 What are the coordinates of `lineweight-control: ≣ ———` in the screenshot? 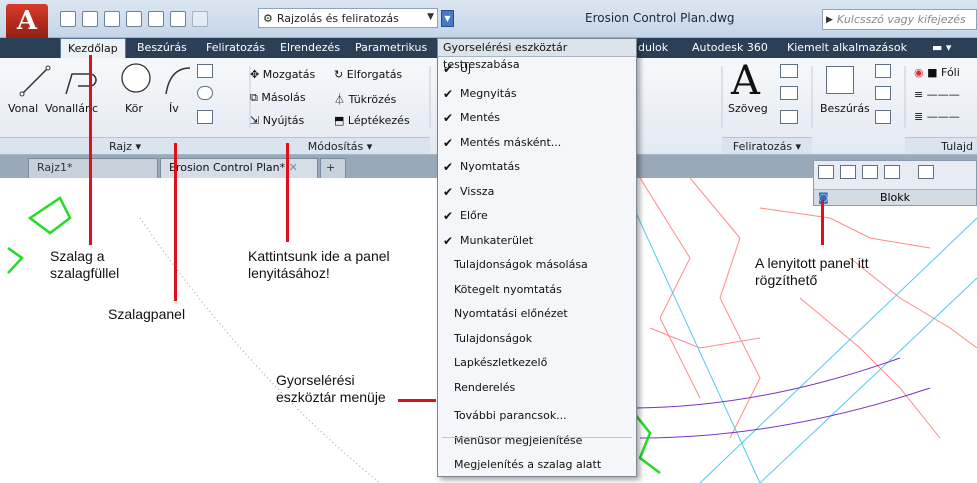 It's located at (937, 116).